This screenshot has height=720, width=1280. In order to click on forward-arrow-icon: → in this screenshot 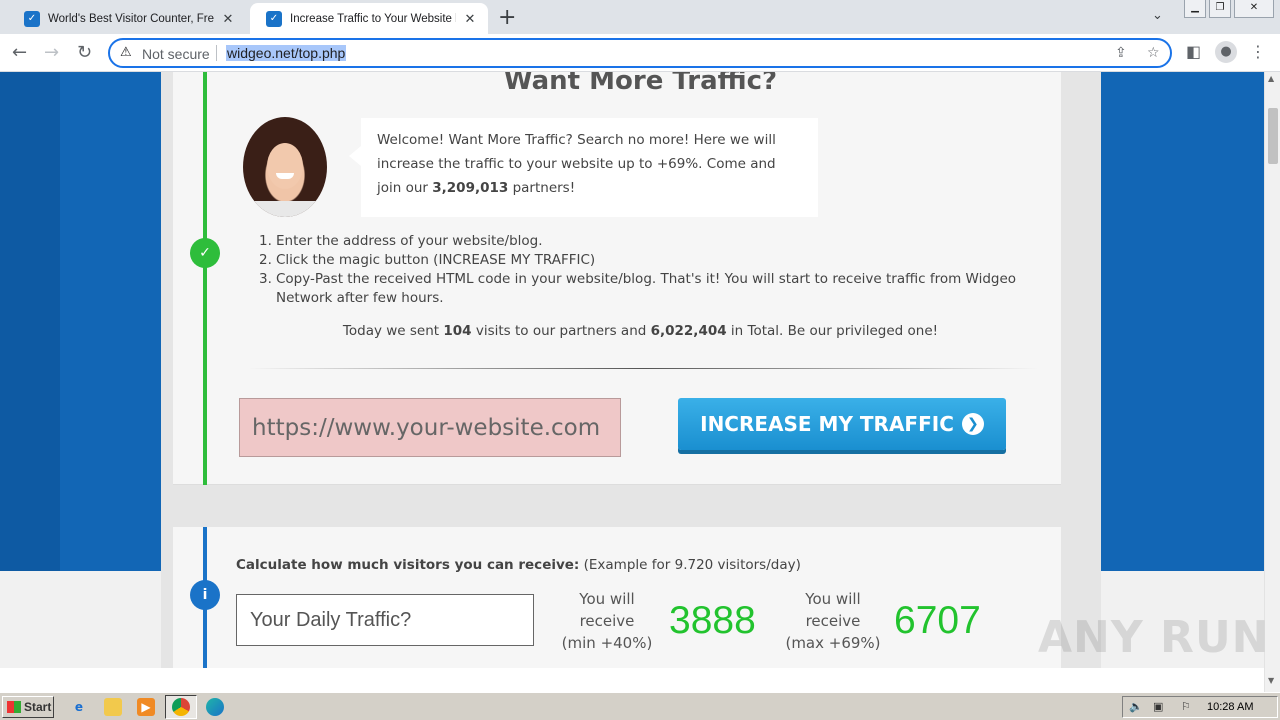, I will do `click(51, 52)`.